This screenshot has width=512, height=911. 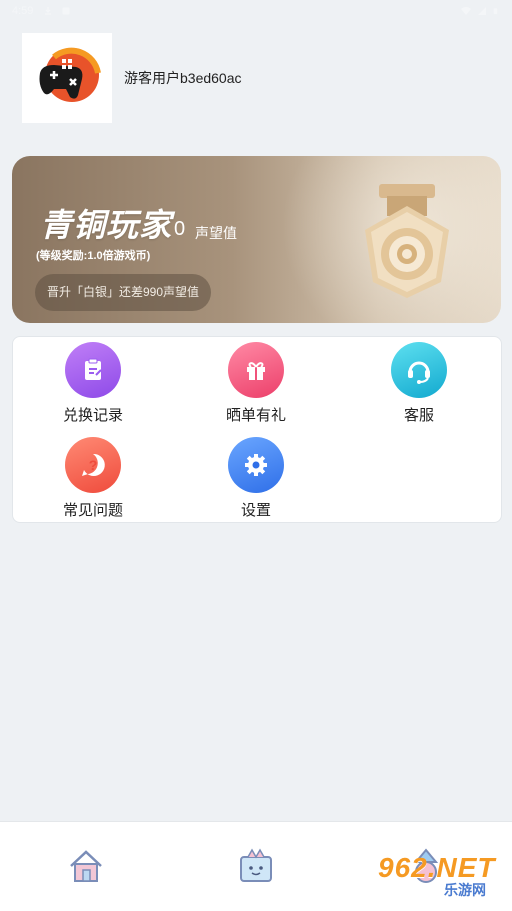 What do you see at coordinates (407, 241) in the screenshot?
I see `bronze-medal-icon` at bounding box center [407, 241].